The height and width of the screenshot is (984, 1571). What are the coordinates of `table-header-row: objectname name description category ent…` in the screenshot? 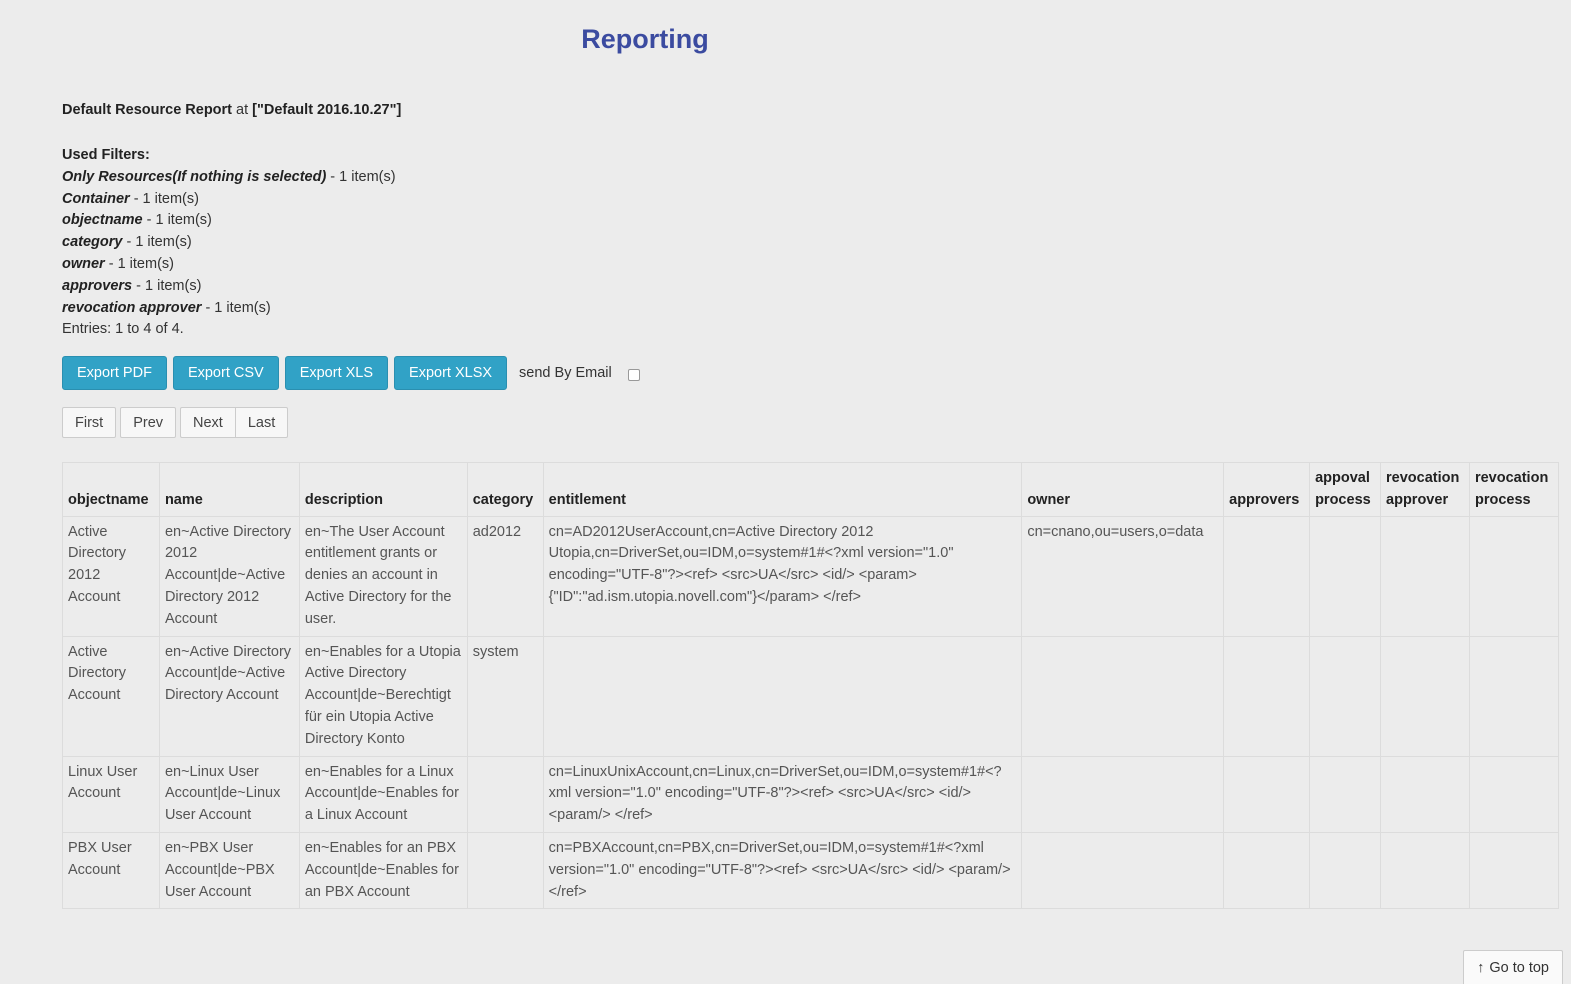 It's located at (811, 489).